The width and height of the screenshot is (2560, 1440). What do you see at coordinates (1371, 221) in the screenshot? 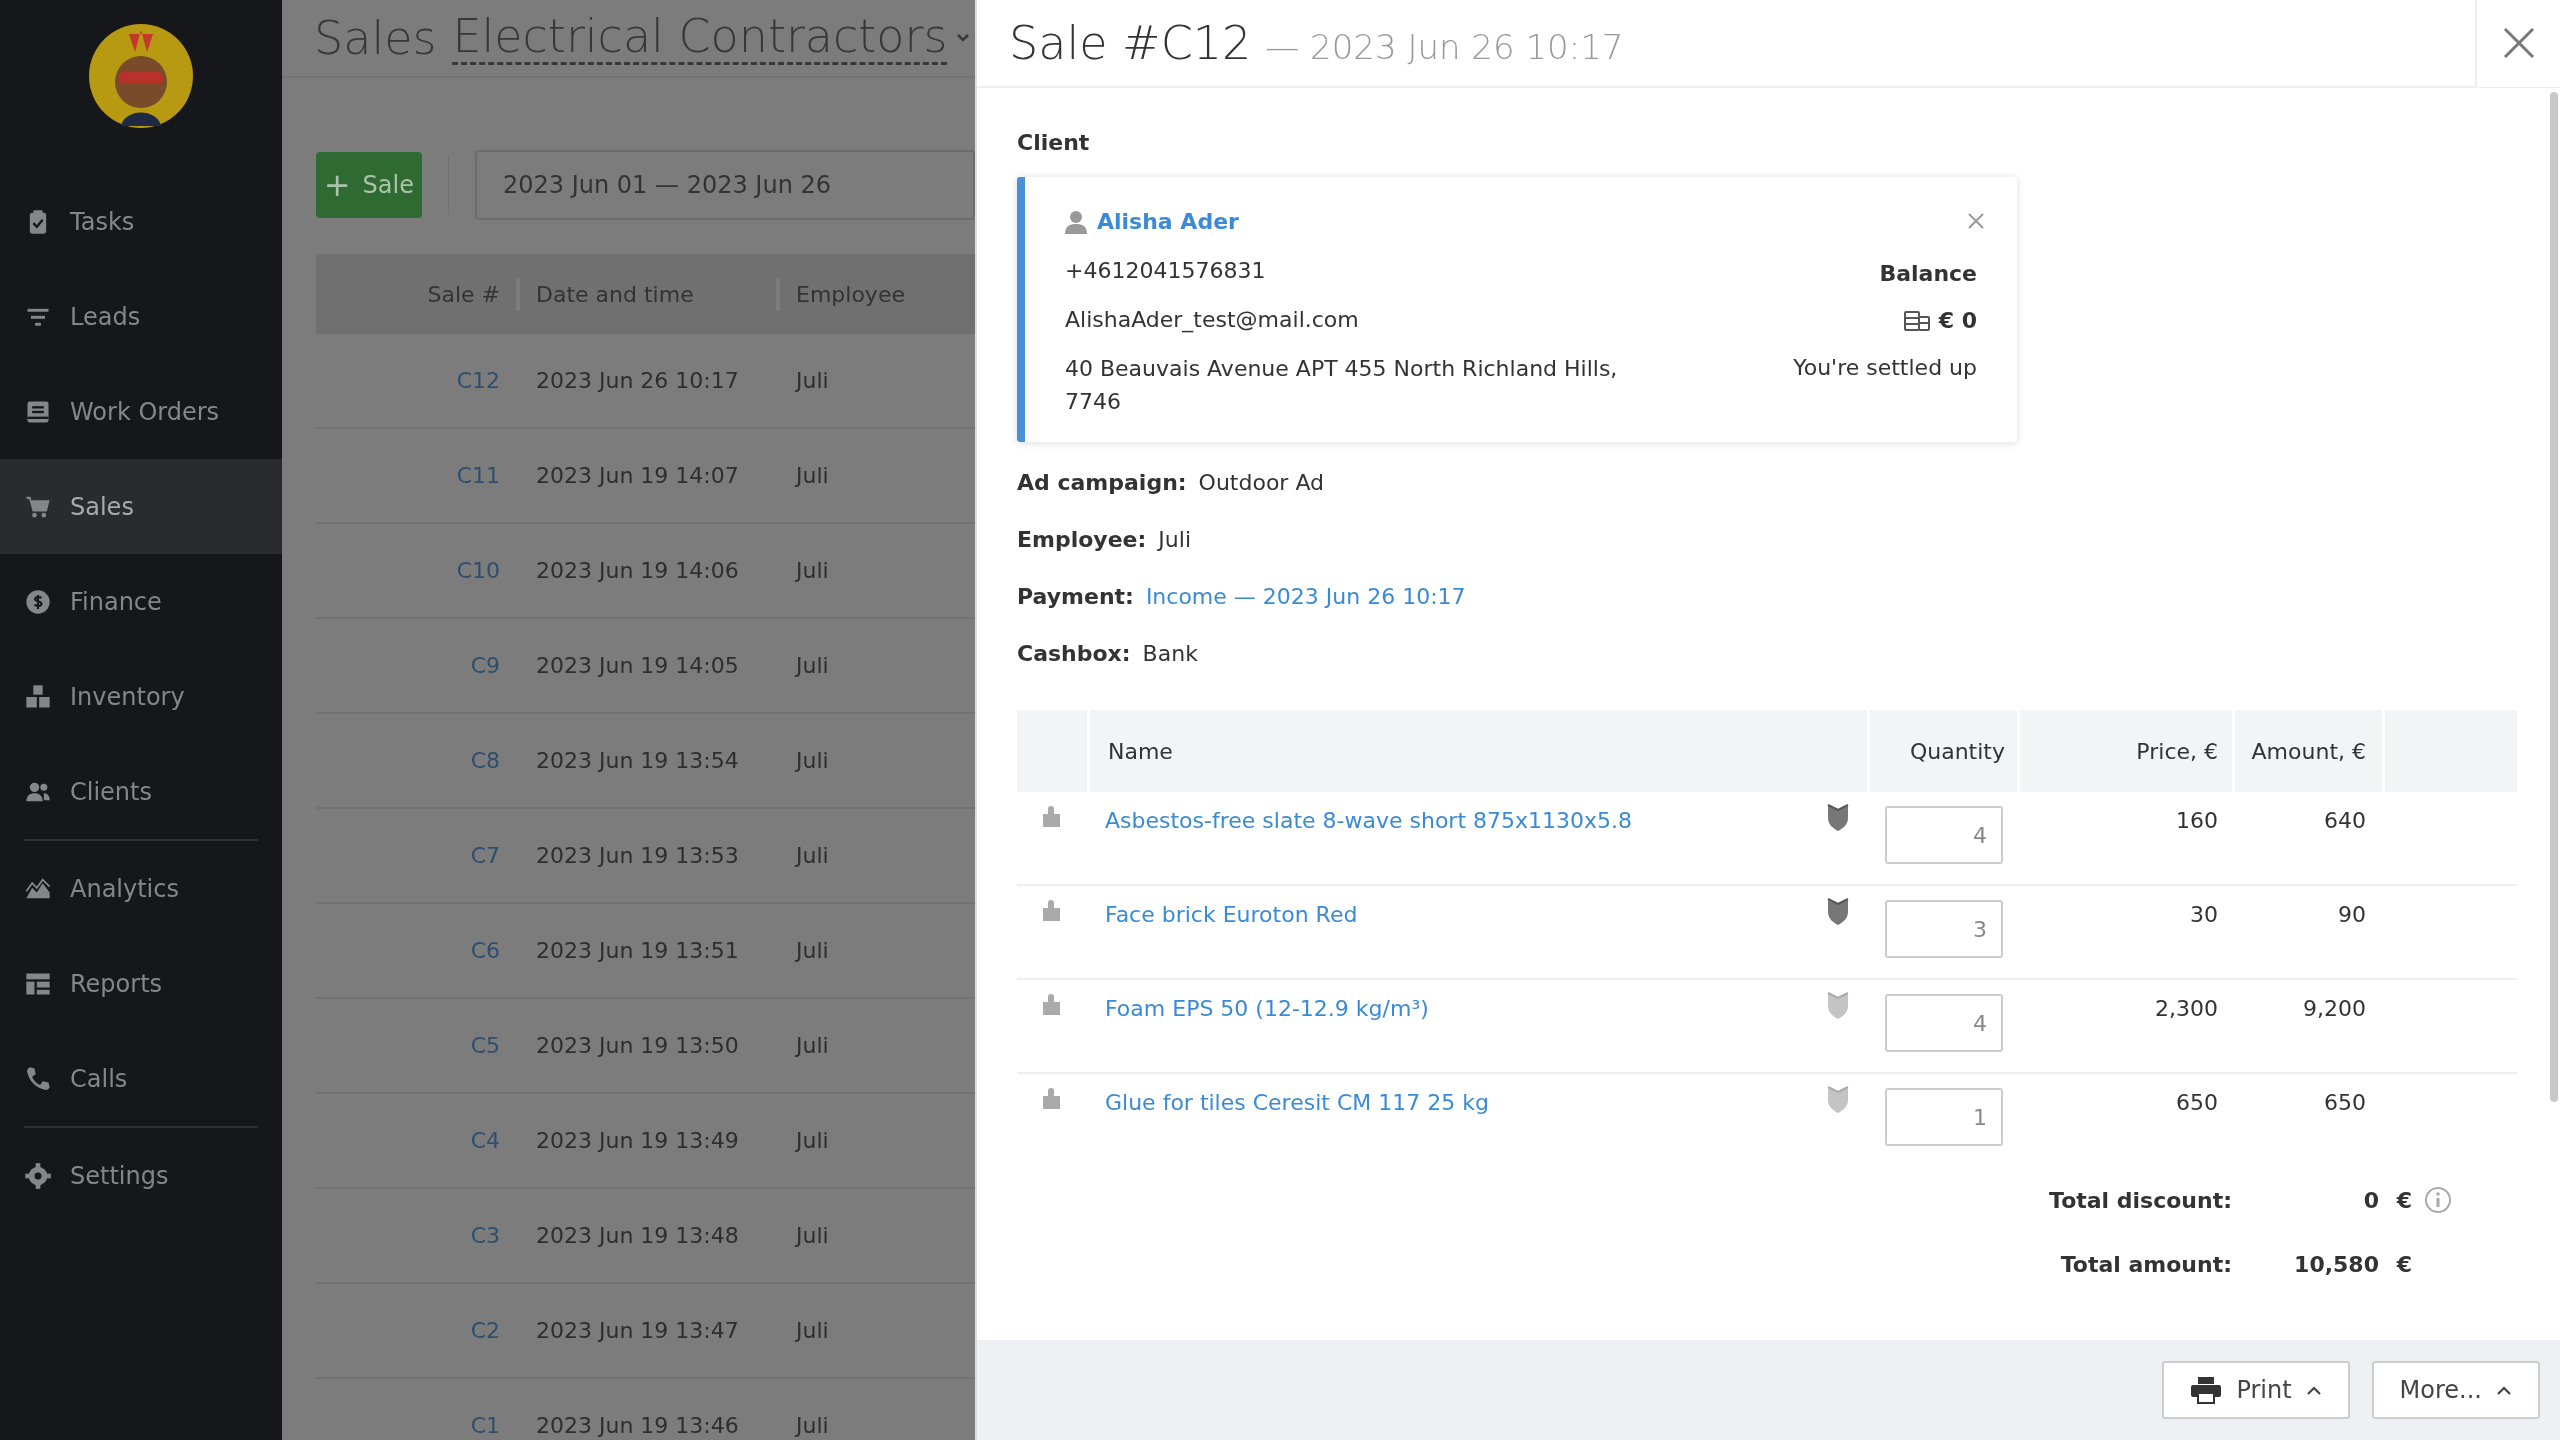
I see `client-name-link: Alisha Ader` at bounding box center [1371, 221].